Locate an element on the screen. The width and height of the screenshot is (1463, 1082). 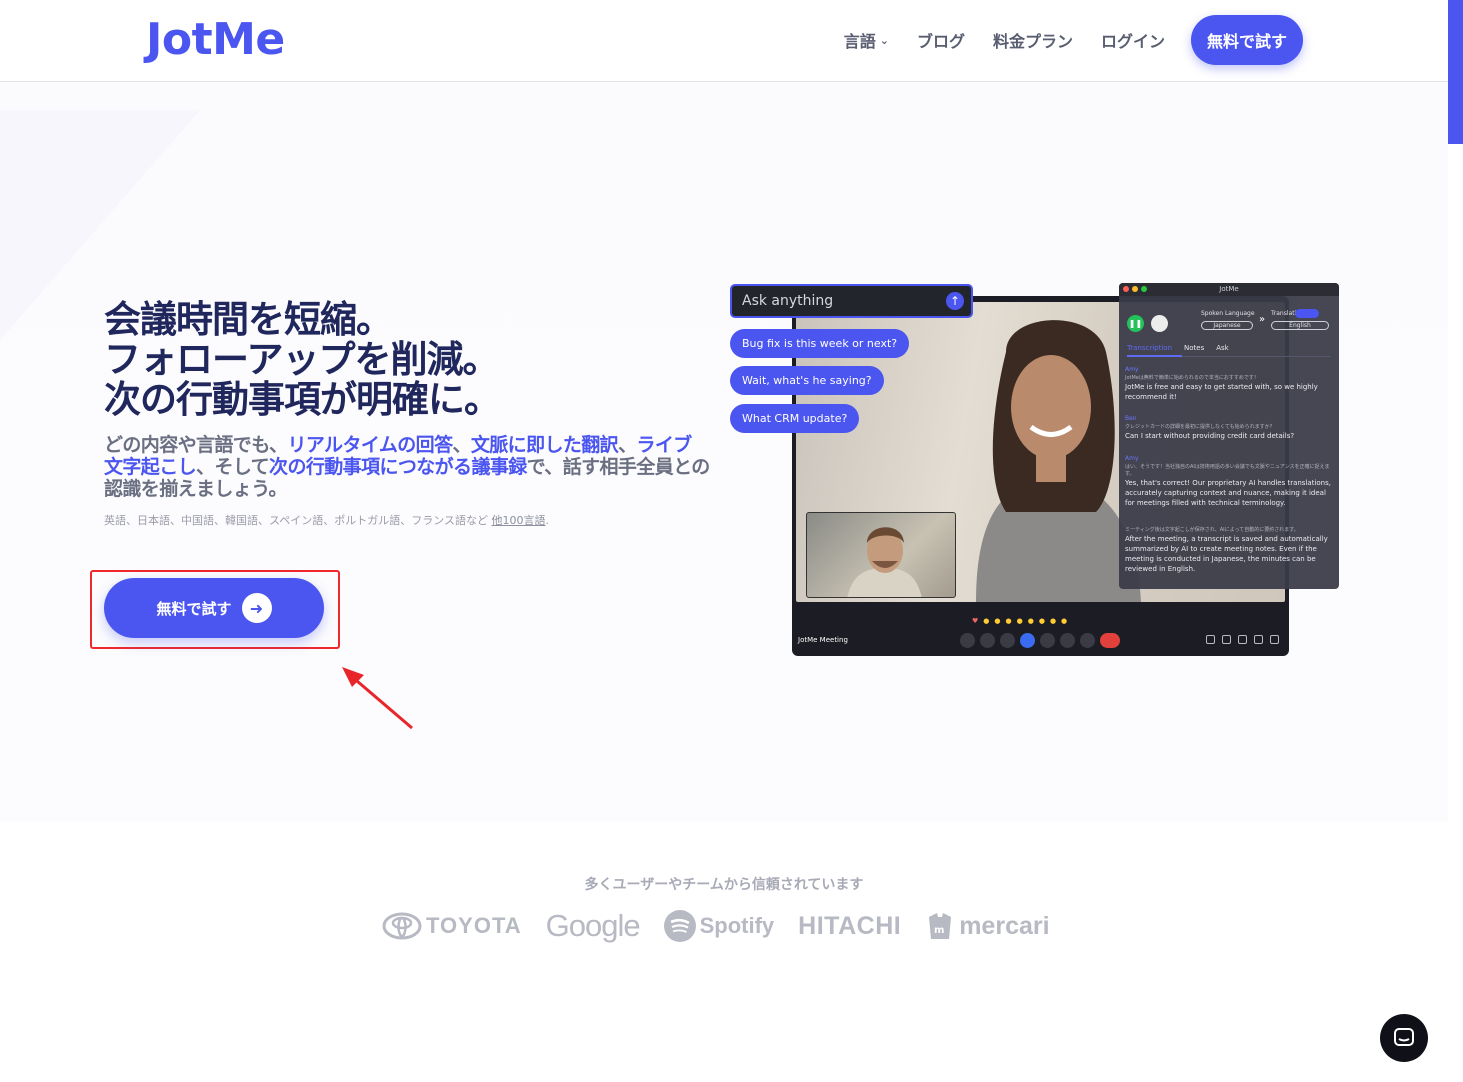
translation-toggle is located at coordinates (1307, 313).